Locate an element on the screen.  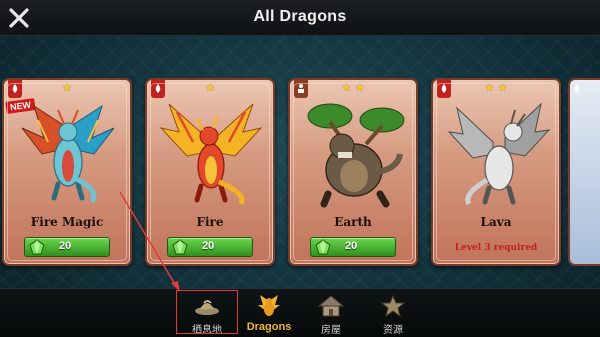
earth-dragon-image is located at coordinates (356, 155).